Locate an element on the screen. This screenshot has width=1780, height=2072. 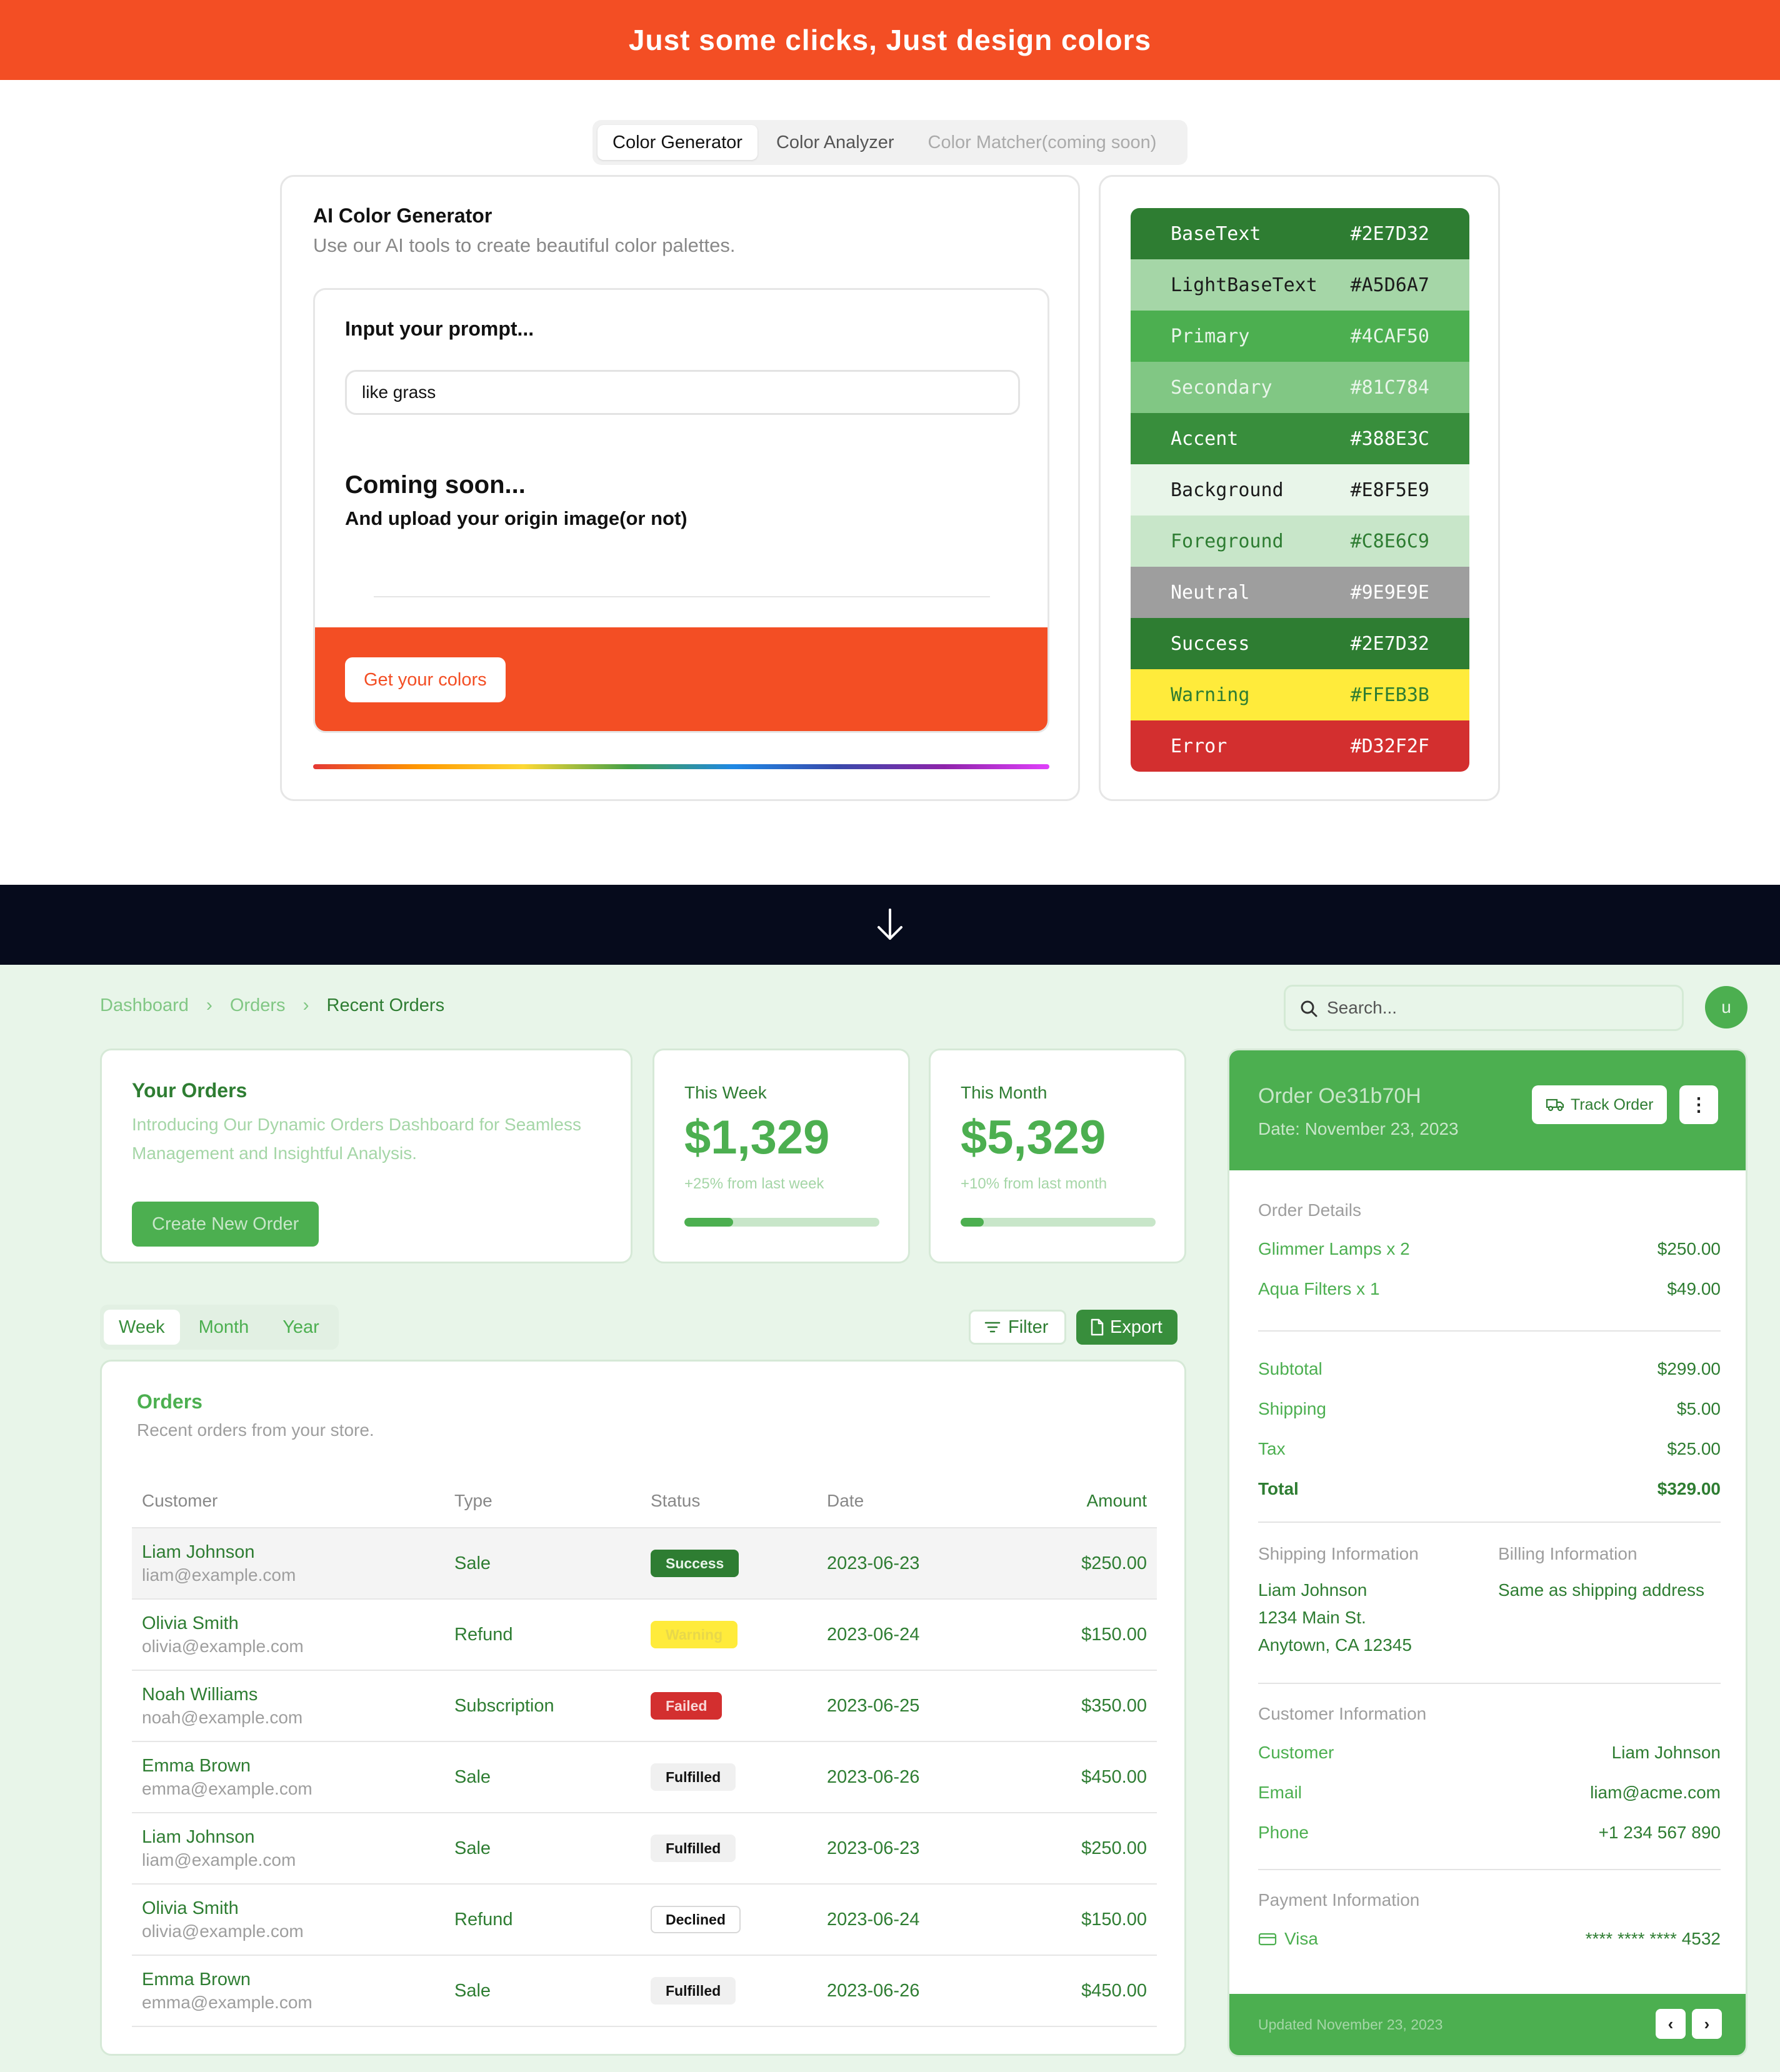
stat-value: $1,329 is located at coordinates (757, 1137).